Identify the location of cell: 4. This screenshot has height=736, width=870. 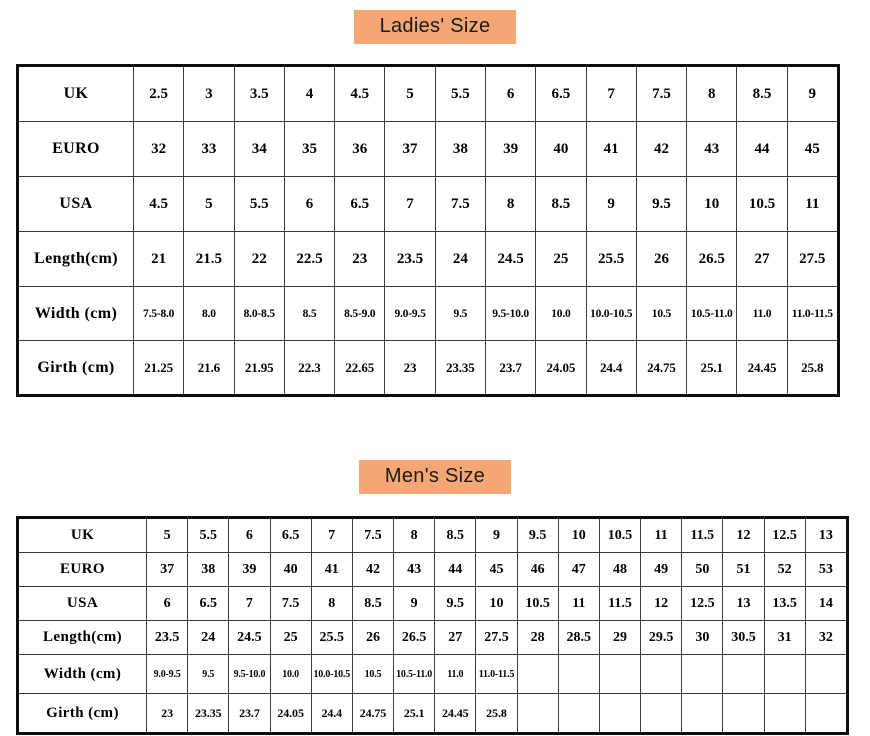
(309, 93).